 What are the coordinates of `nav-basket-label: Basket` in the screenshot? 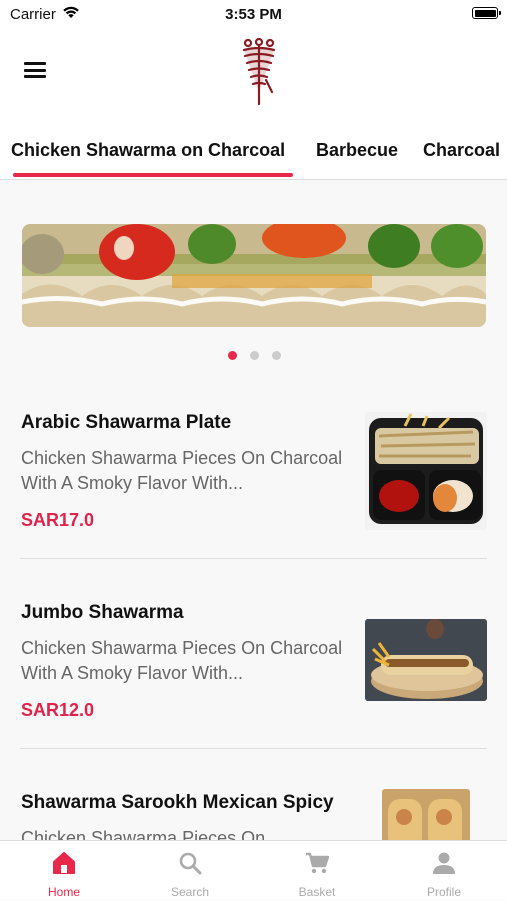 It's located at (317, 892).